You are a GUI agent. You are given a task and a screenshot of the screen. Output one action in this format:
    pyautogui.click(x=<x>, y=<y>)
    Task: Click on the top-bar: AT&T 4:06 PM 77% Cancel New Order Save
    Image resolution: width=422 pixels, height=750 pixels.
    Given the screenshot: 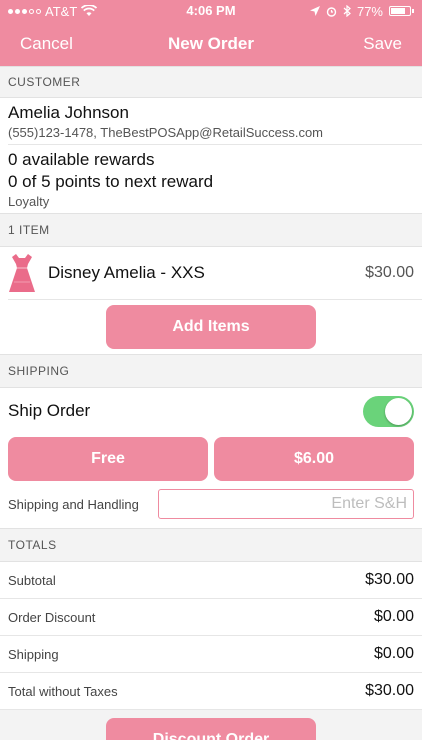 What is the action you would take?
    pyautogui.click(x=211, y=33)
    